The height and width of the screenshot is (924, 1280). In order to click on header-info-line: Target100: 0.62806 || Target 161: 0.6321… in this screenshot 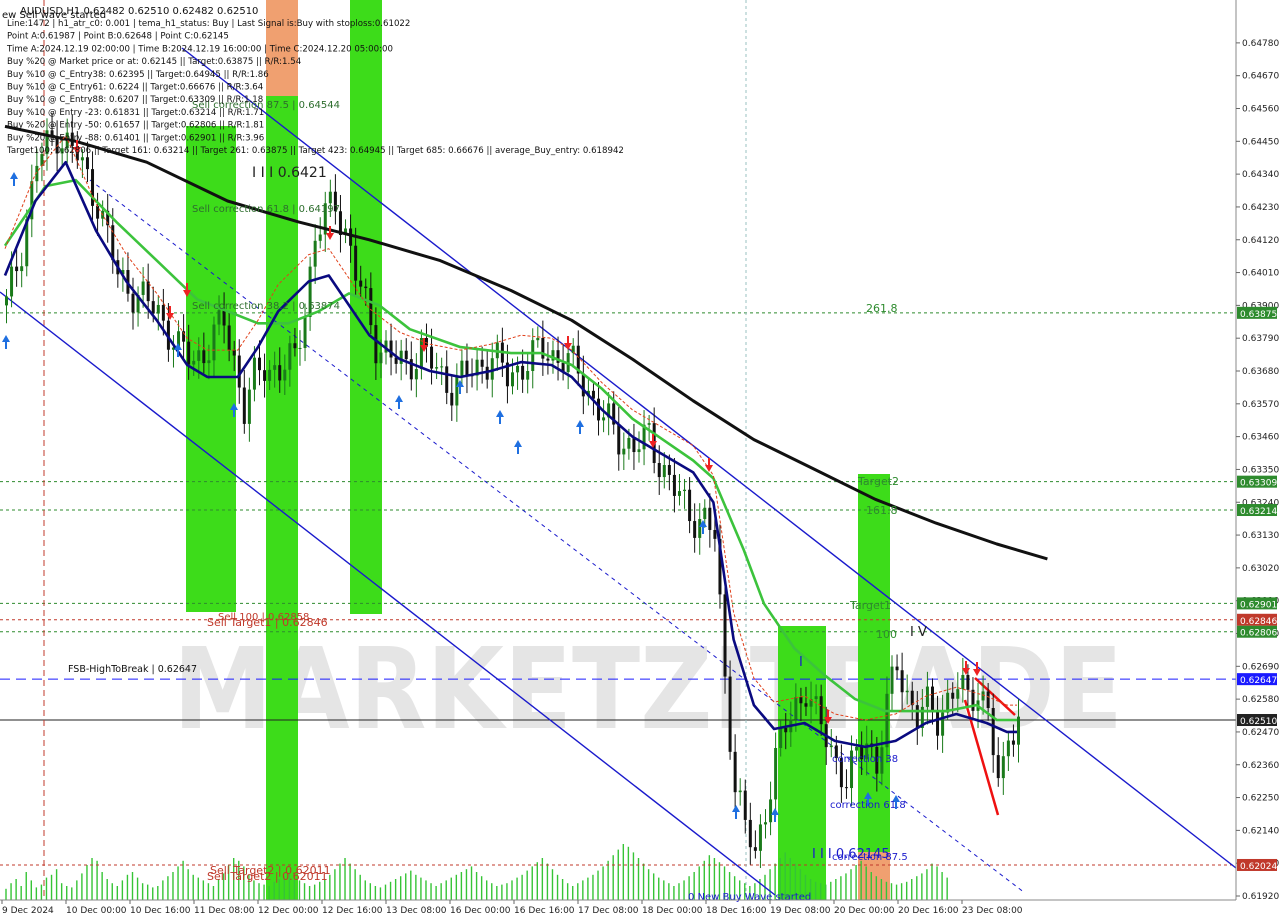, I will do `click(315, 151)`.